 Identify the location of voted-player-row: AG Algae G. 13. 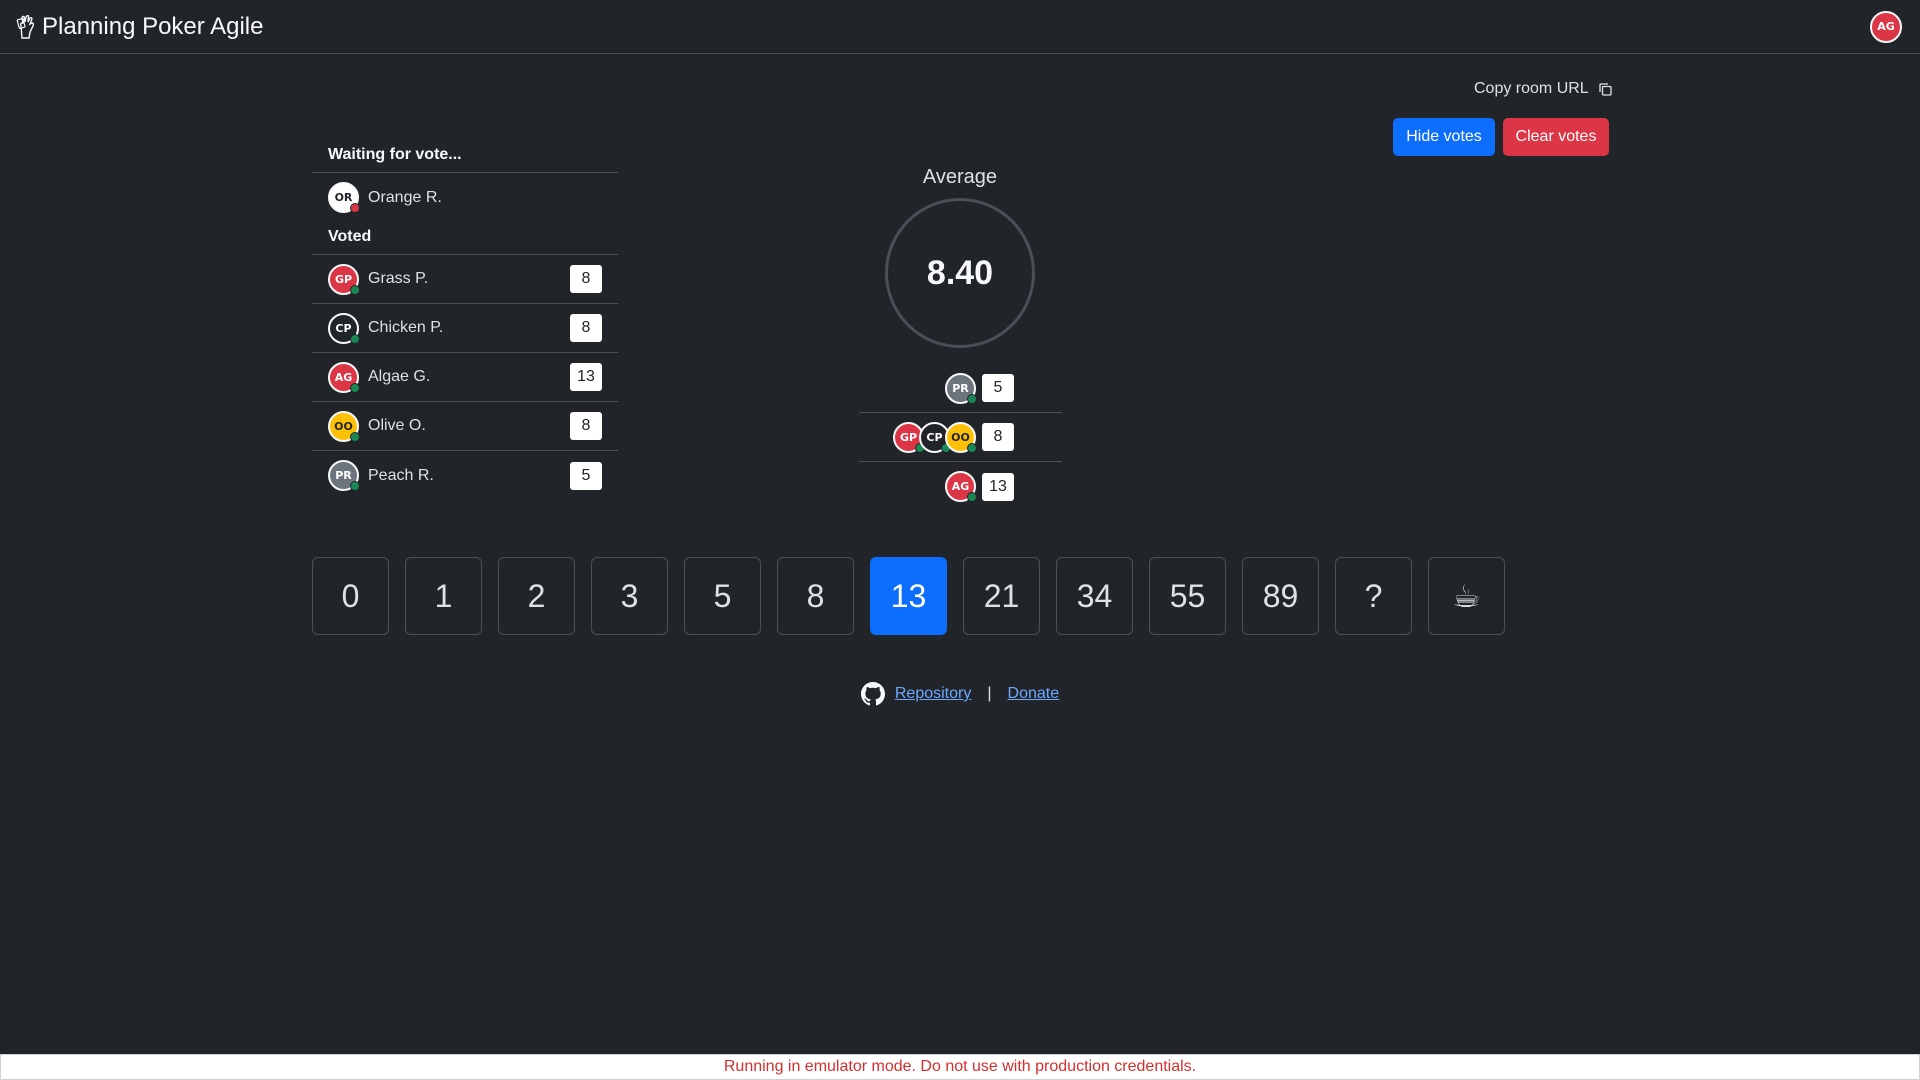
(465, 377).